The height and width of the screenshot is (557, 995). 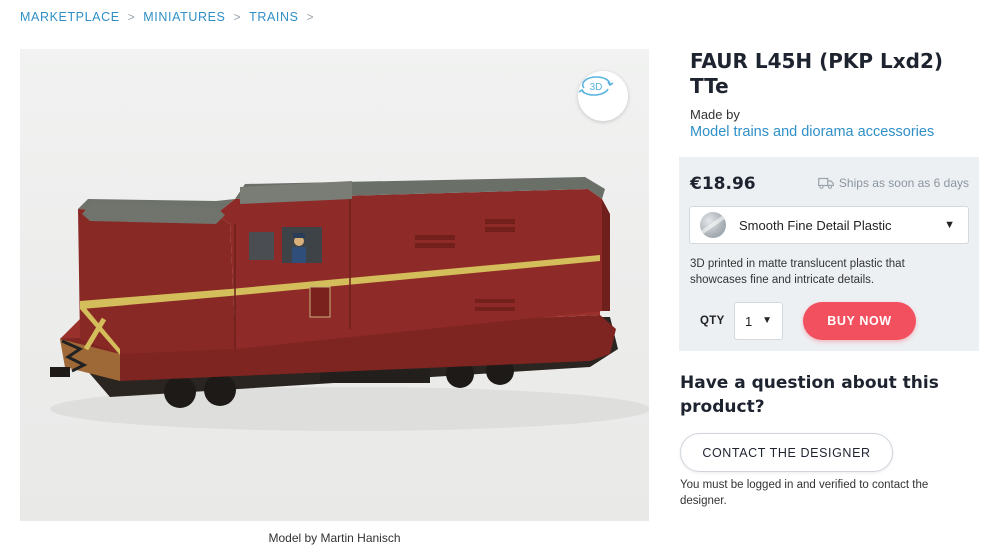 What do you see at coordinates (859, 321) in the screenshot?
I see `buy-now-button: BUY NOW` at bounding box center [859, 321].